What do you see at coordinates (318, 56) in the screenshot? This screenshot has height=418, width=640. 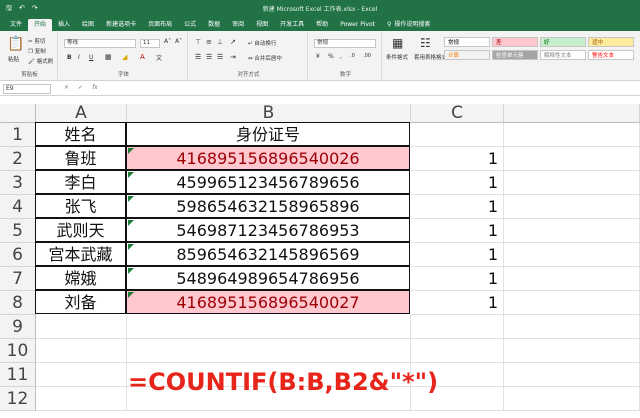 I see `currency-icon: ¥` at bounding box center [318, 56].